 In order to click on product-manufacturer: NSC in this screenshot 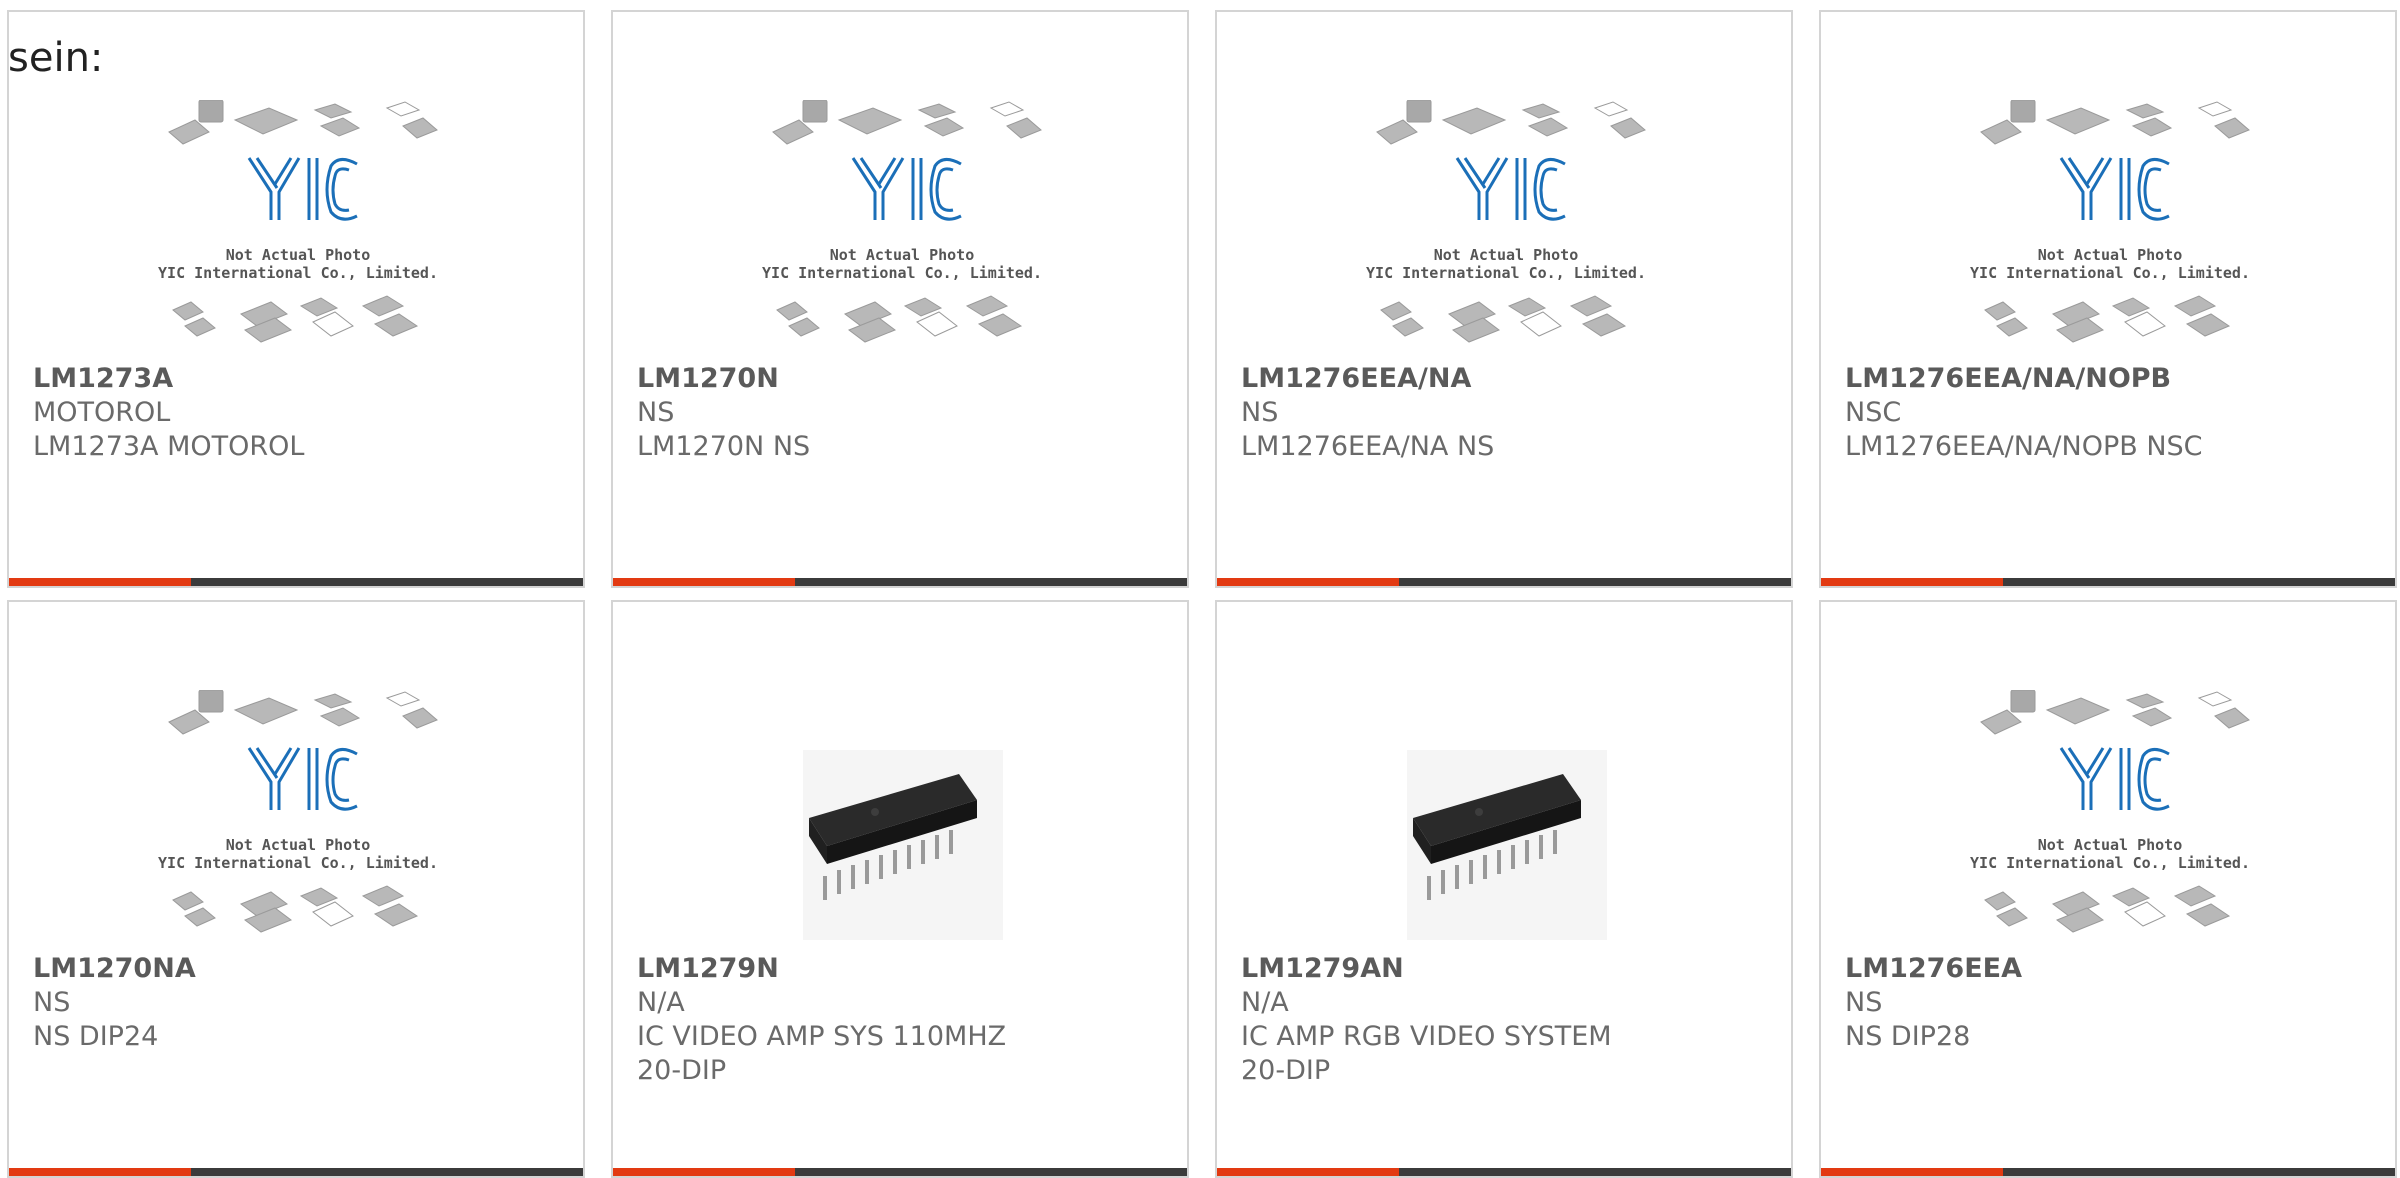, I will do `click(1873, 412)`.